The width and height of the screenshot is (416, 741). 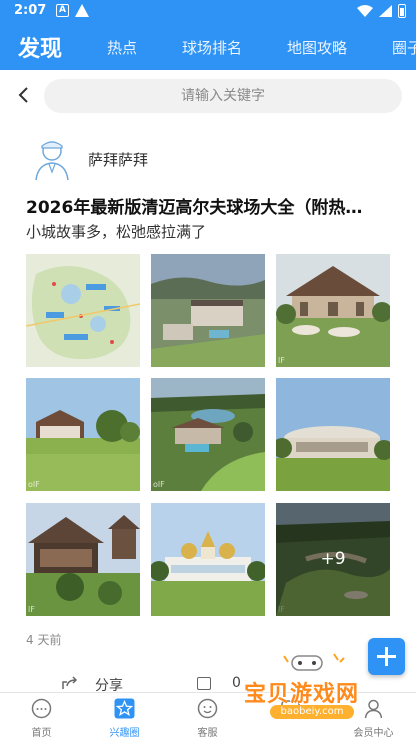 I want to click on tab-course-ranking: 球场排名, so click(x=212, y=47).